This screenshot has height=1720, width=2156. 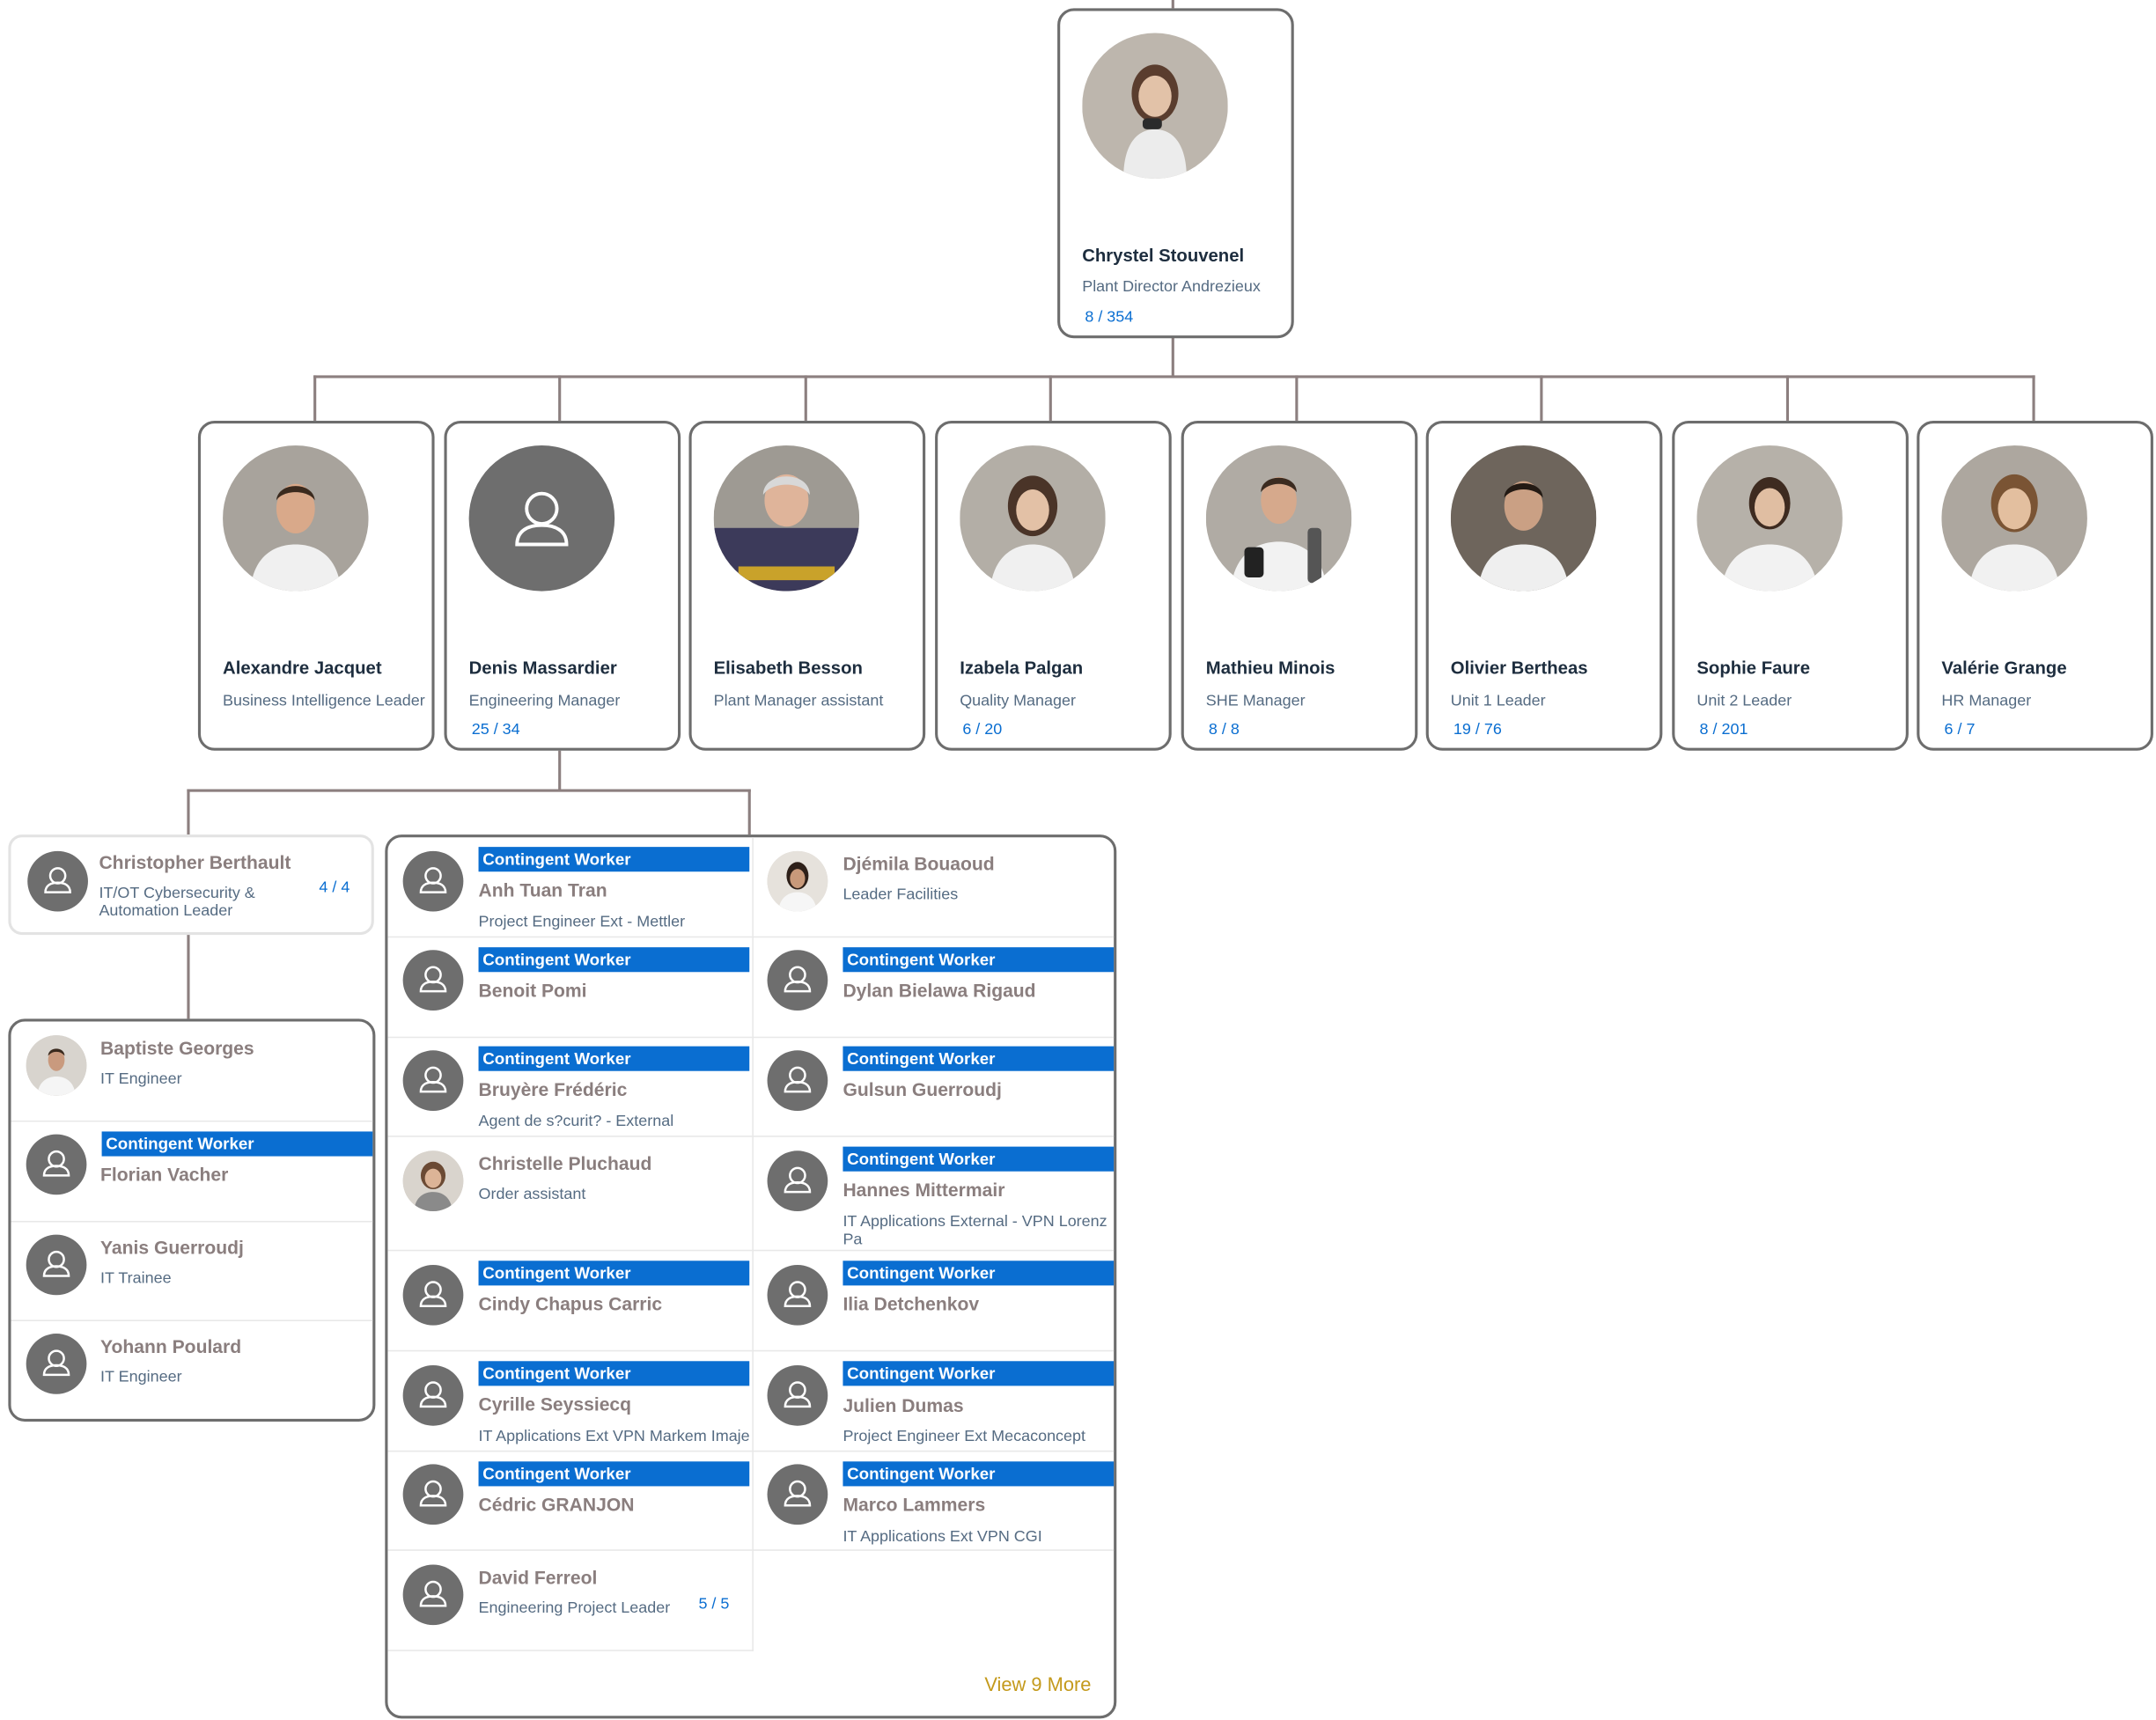 What do you see at coordinates (553, 1090) in the screenshot?
I see `person-name: Bruyère Frédéric` at bounding box center [553, 1090].